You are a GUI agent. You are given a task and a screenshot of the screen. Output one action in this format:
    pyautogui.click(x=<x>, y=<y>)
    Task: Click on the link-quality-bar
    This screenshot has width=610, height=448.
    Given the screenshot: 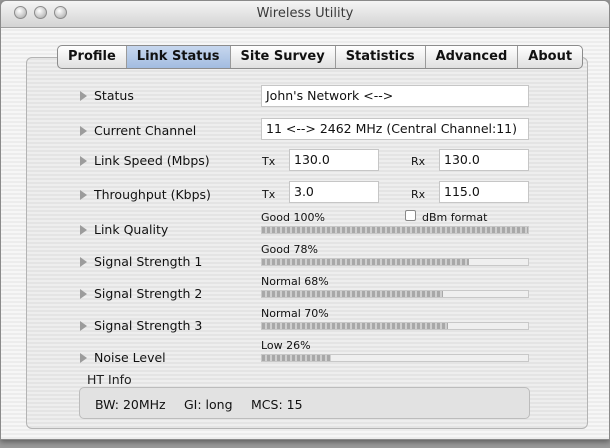 What is the action you would take?
    pyautogui.click(x=395, y=230)
    